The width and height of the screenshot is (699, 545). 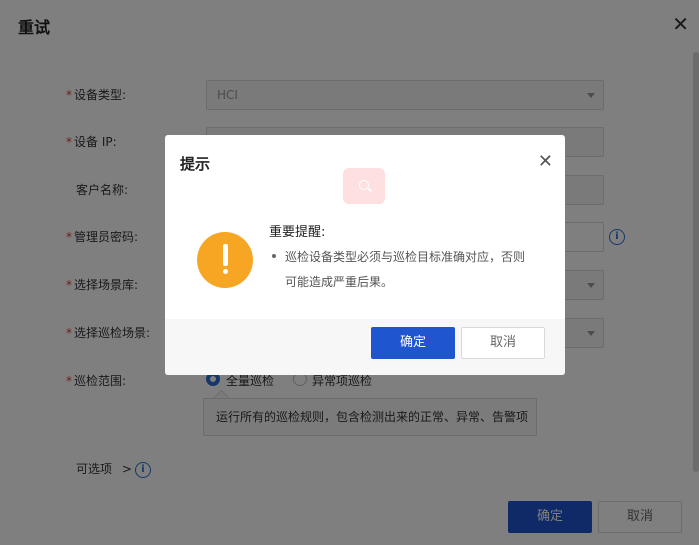 What do you see at coordinates (275, 253) in the screenshot?
I see `bullet-icon` at bounding box center [275, 253].